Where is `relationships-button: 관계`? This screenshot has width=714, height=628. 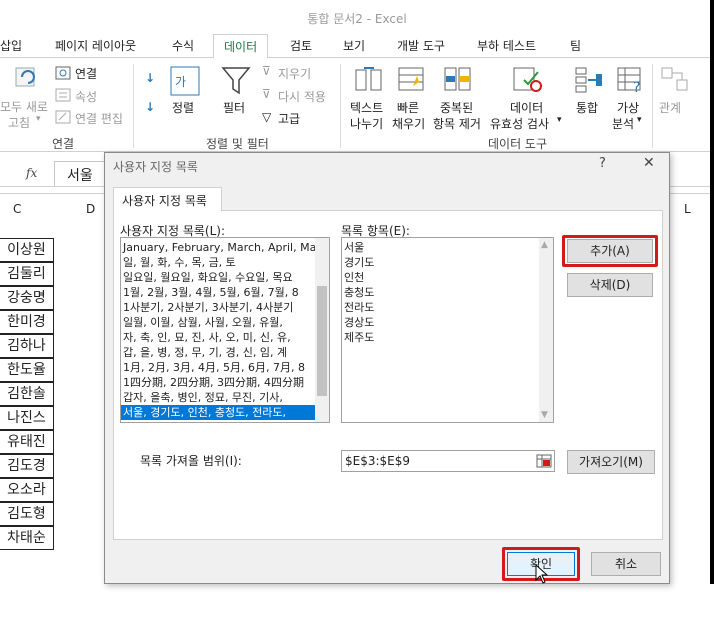 relationships-button: 관계 is located at coordinates (670, 107).